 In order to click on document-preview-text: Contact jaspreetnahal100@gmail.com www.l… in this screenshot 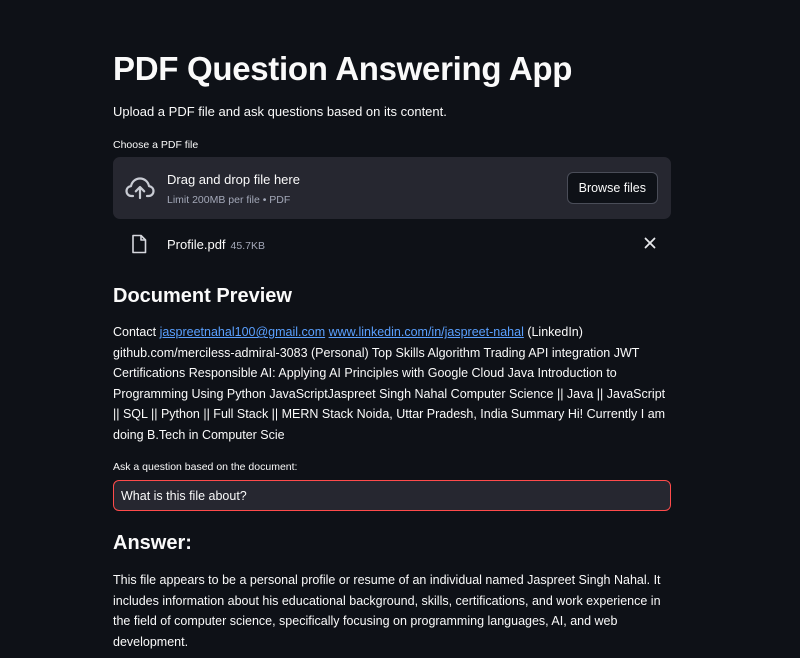, I will do `click(393, 383)`.